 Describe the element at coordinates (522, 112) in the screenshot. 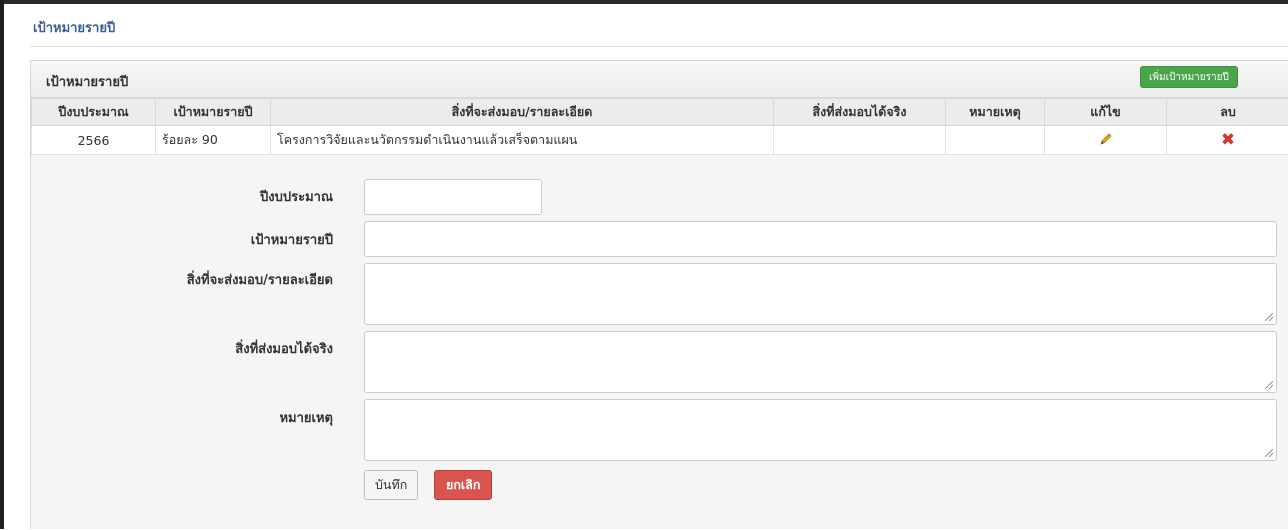

I see `column-header-deliverable: สิ่งที่จะส่งมอบ/รายละเอียด` at that location.